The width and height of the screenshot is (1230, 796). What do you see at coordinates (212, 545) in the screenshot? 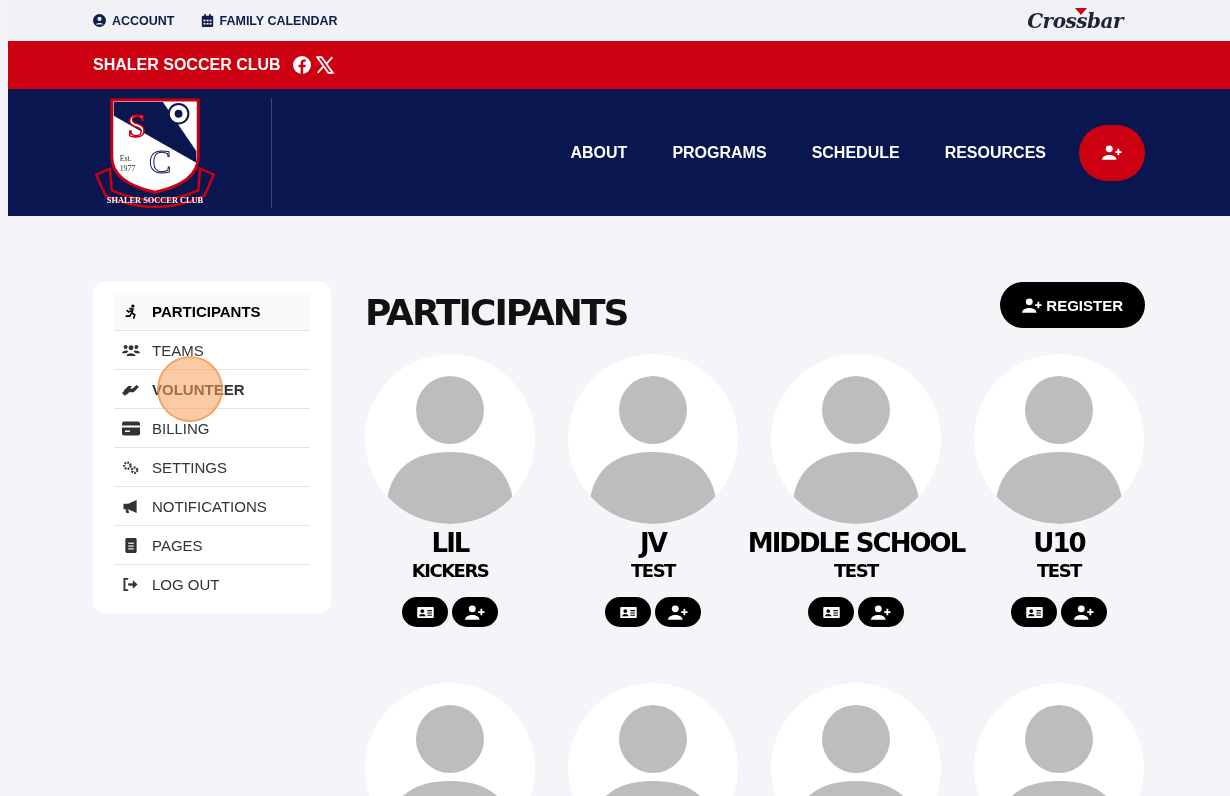
I see `sidebar-item: PAGES` at bounding box center [212, 545].